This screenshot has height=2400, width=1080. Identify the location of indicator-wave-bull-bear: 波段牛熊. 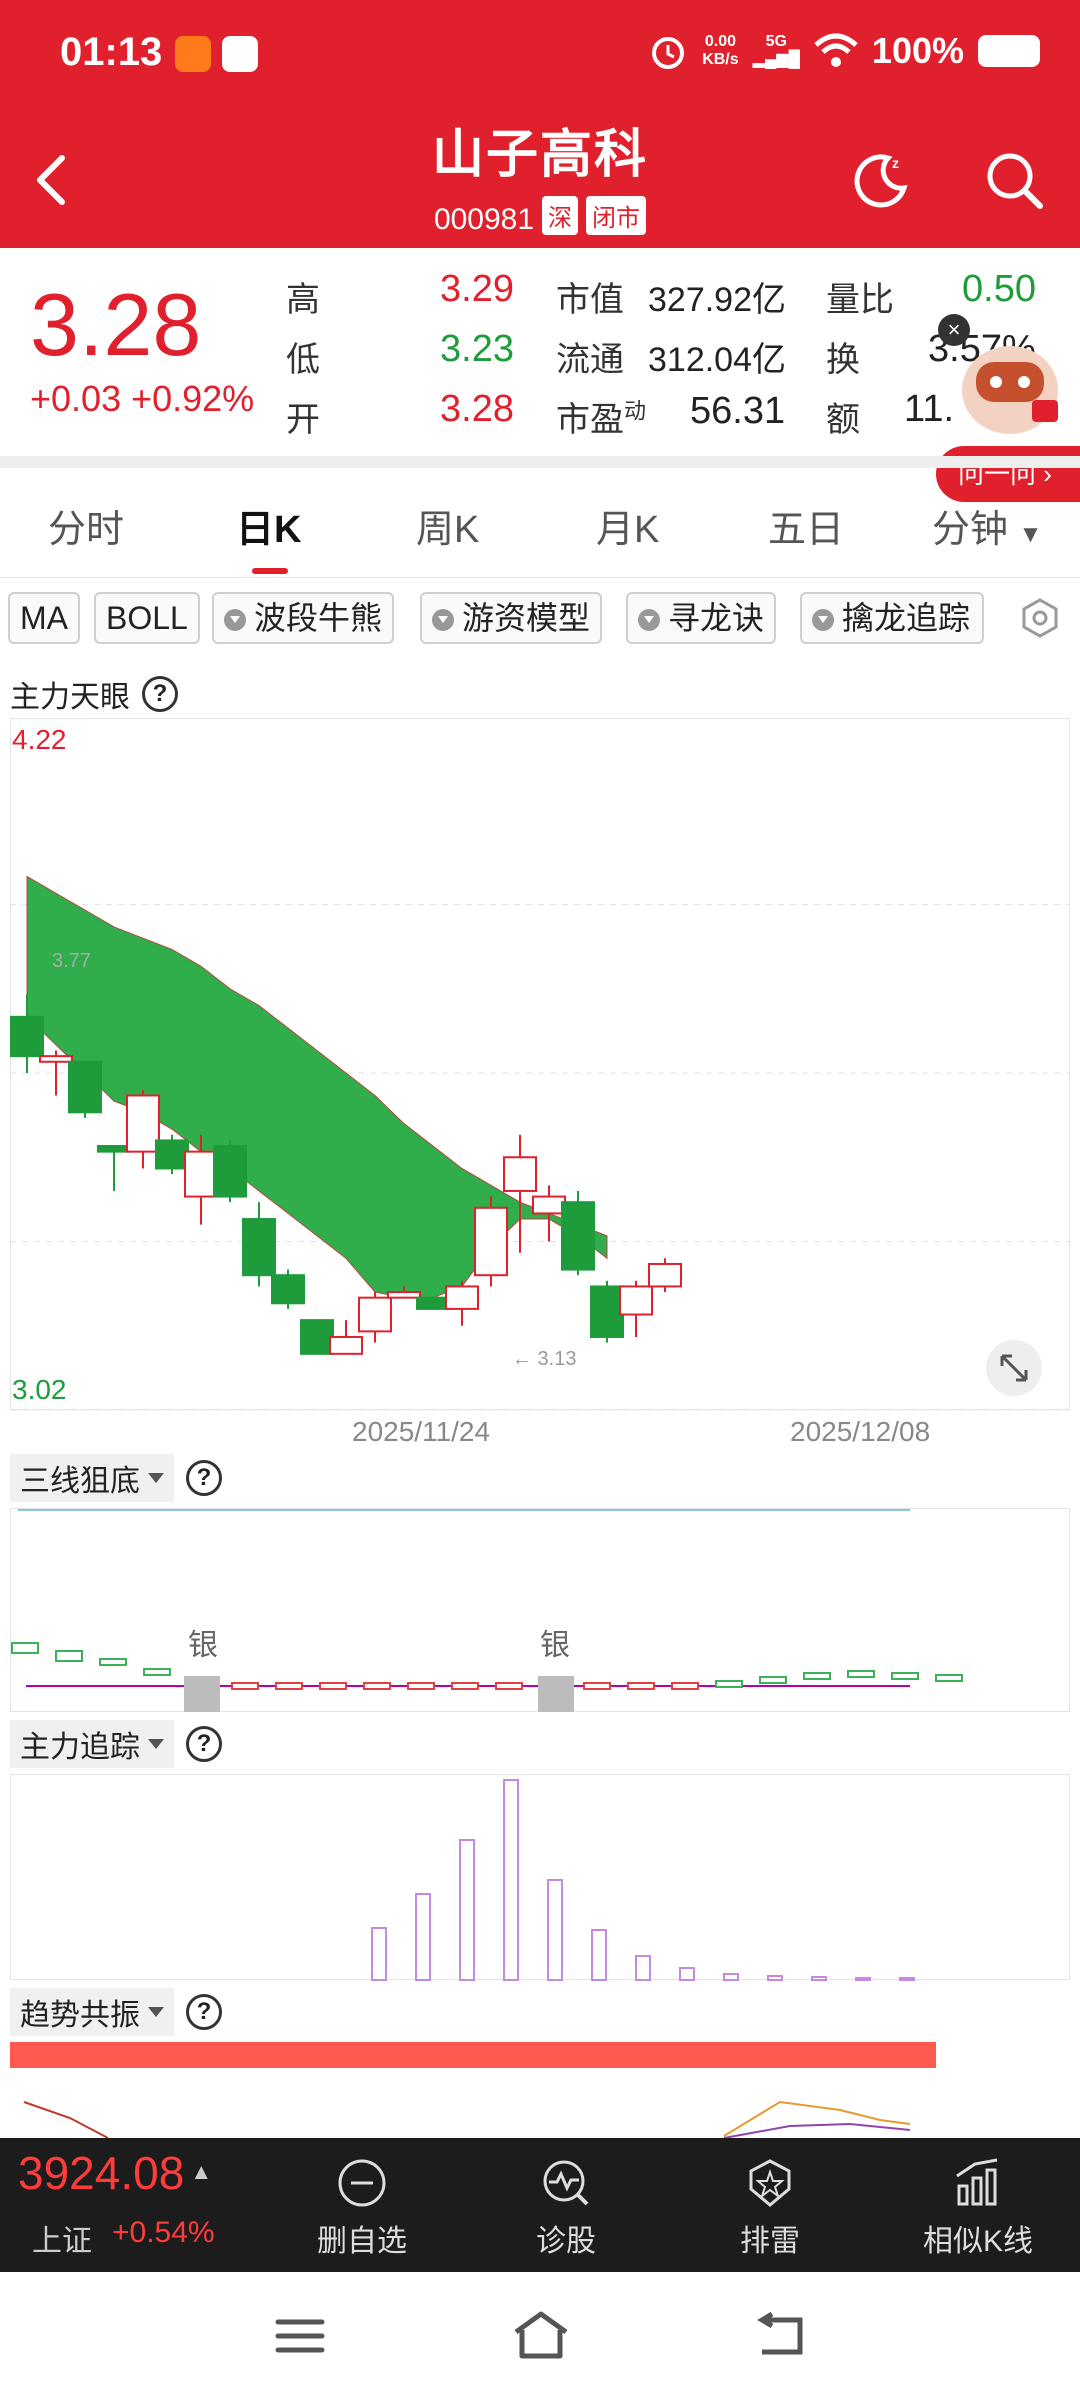
(303, 618).